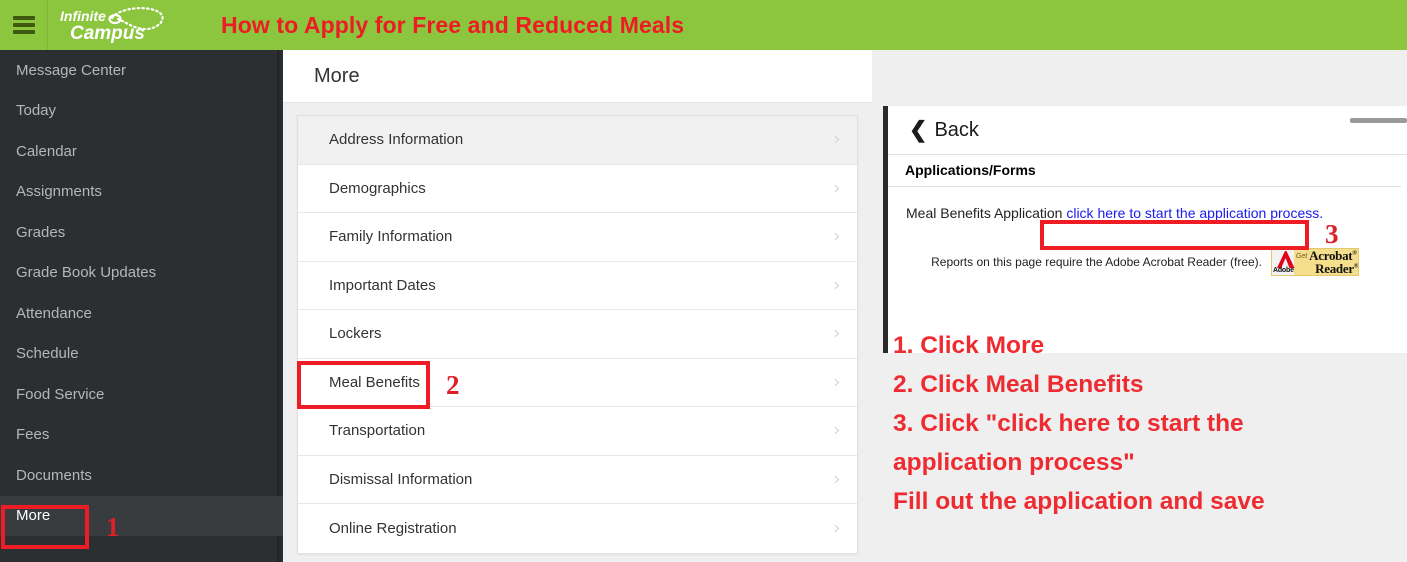  What do you see at coordinates (141, 232) in the screenshot?
I see `sidebar-item-grades: Grades` at bounding box center [141, 232].